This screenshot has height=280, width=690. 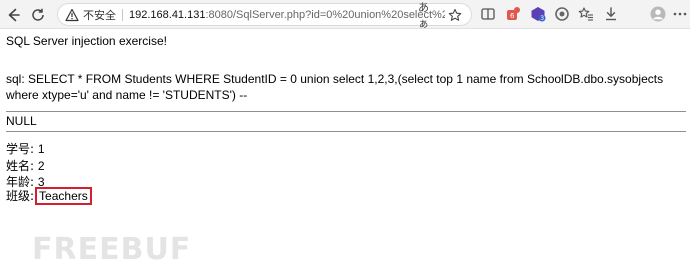 I want to click on null-result: NULL, so click(x=21, y=121).